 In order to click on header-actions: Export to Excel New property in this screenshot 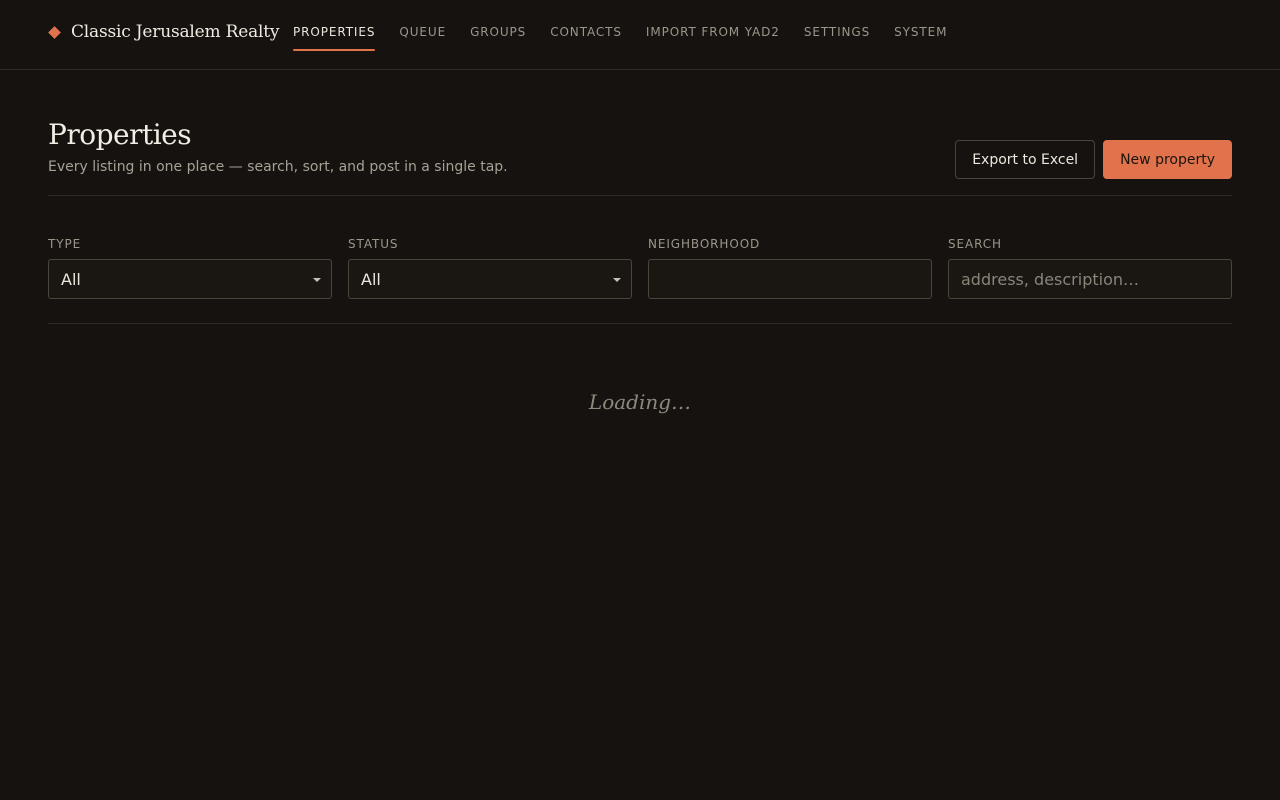, I will do `click(1093, 159)`.